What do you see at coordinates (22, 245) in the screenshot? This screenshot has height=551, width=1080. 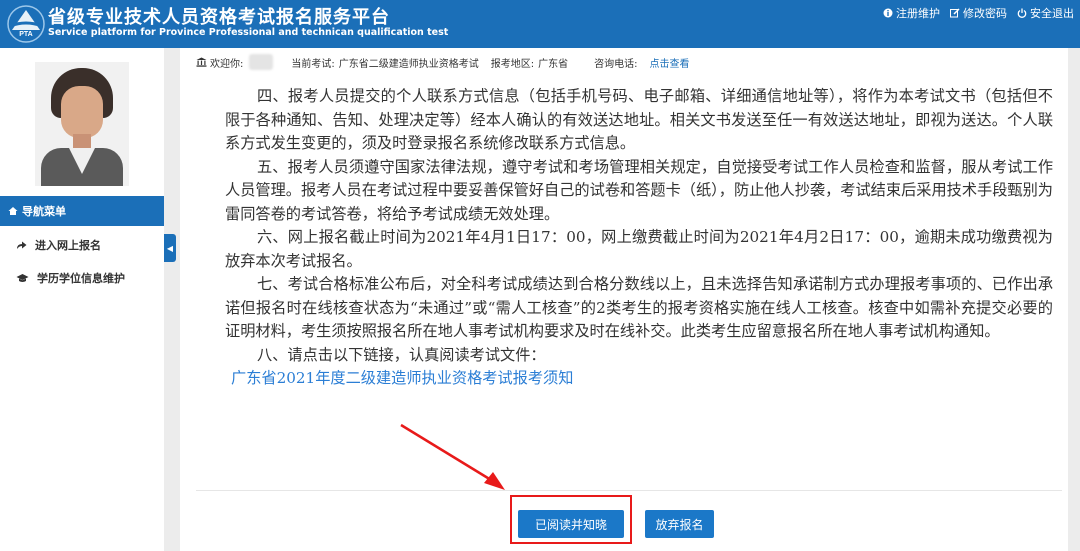 I see `share-arrow-icon` at bounding box center [22, 245].